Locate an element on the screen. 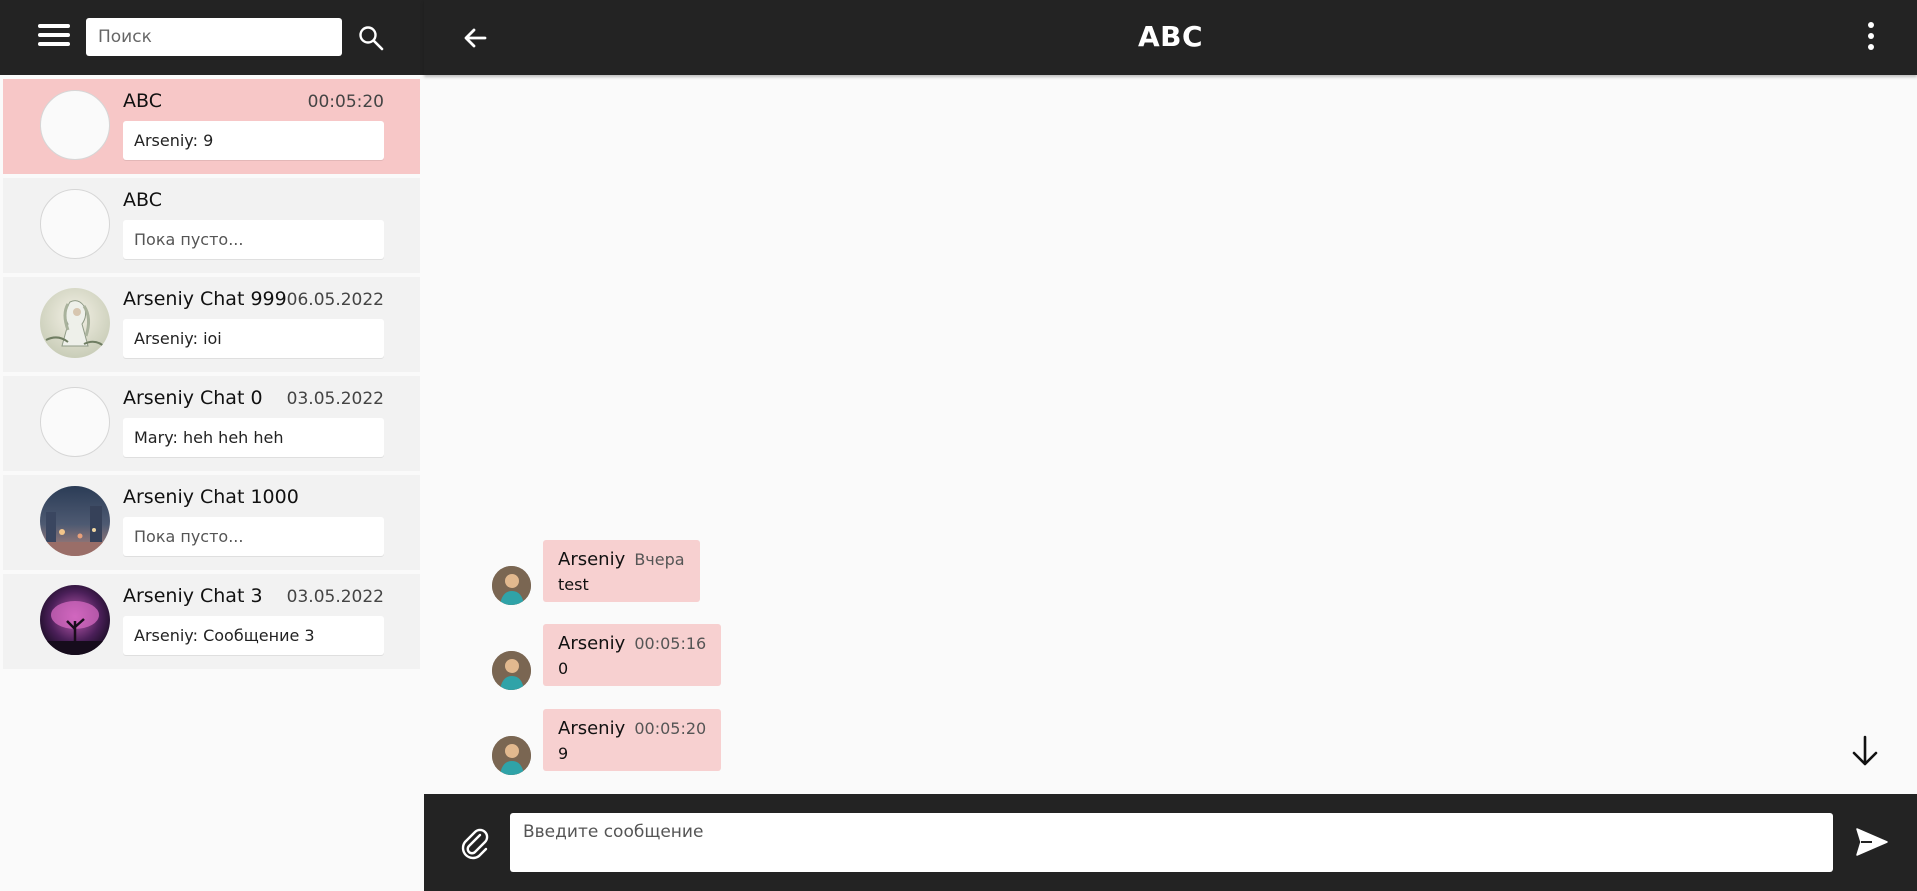 Image resolution: width=1917 pixels, height=891 pixels. chat-title: Arseniy Chat 1000 is located at coordinates (211, 497).